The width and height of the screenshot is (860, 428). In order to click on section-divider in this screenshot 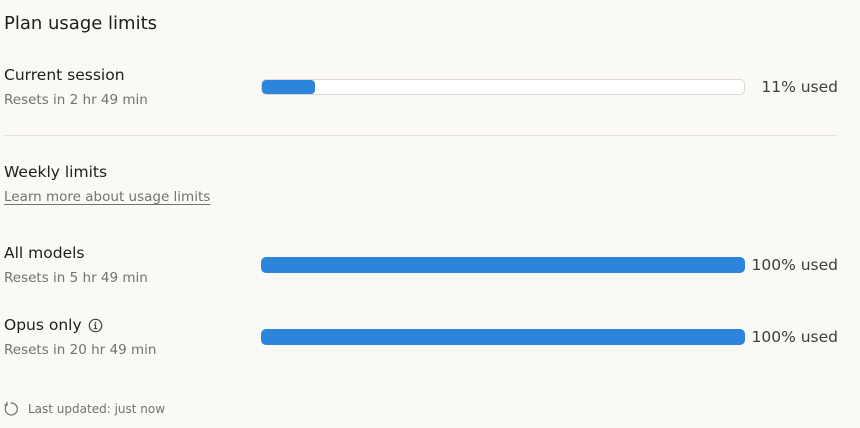, I will do `click(420, 135)`.